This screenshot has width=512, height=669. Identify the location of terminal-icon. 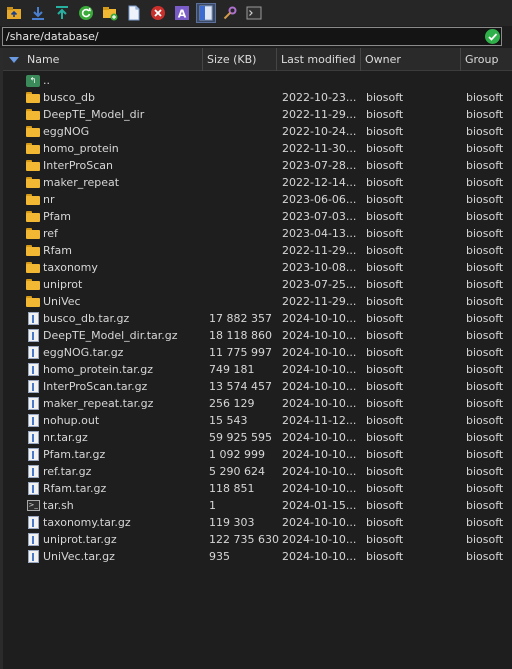
(254, 13).